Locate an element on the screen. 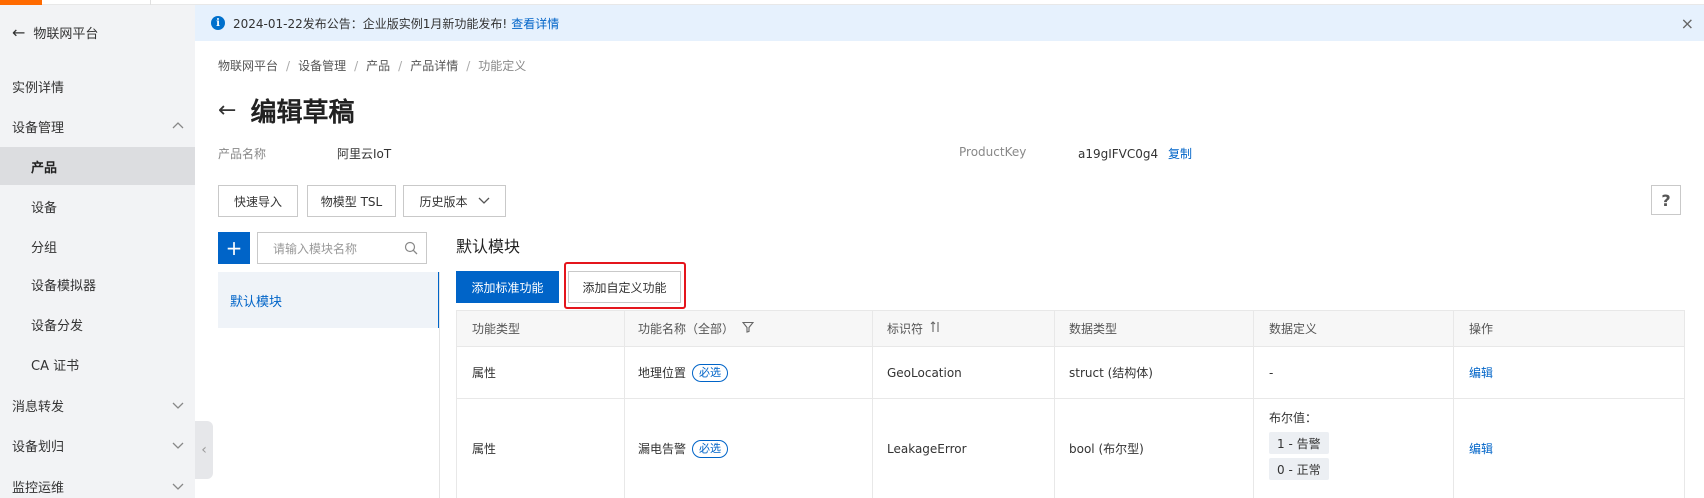  header-function-name-label: 功能名称（全部） is located at coordinates (686, 329).